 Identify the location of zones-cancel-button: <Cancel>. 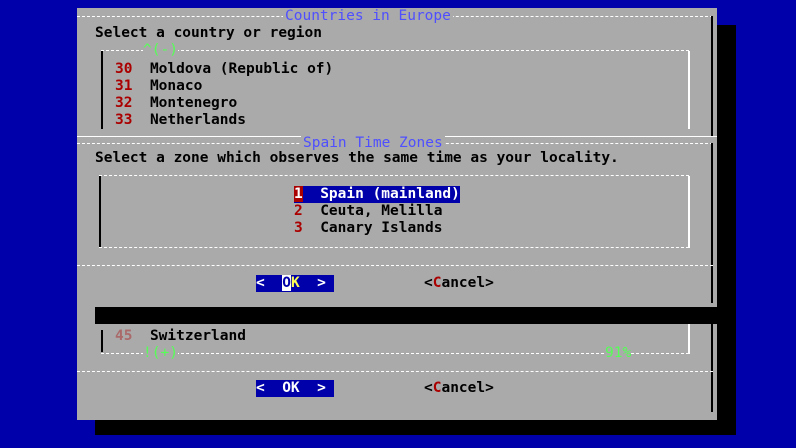
(459, 283).